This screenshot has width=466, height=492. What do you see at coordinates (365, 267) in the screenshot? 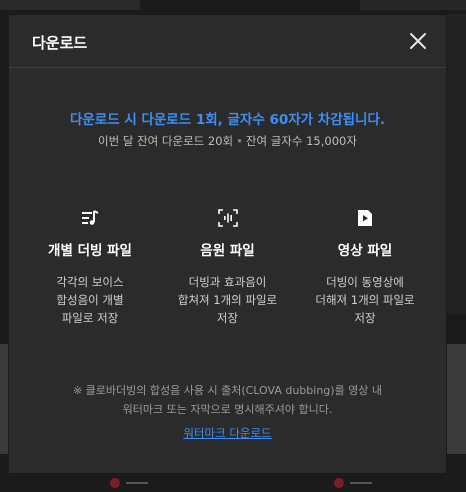
I see `option-video-file: 영상 파일 더빙이 동영상에 더해져 1개의 파일로 저장` at bounding box center [365, 267].